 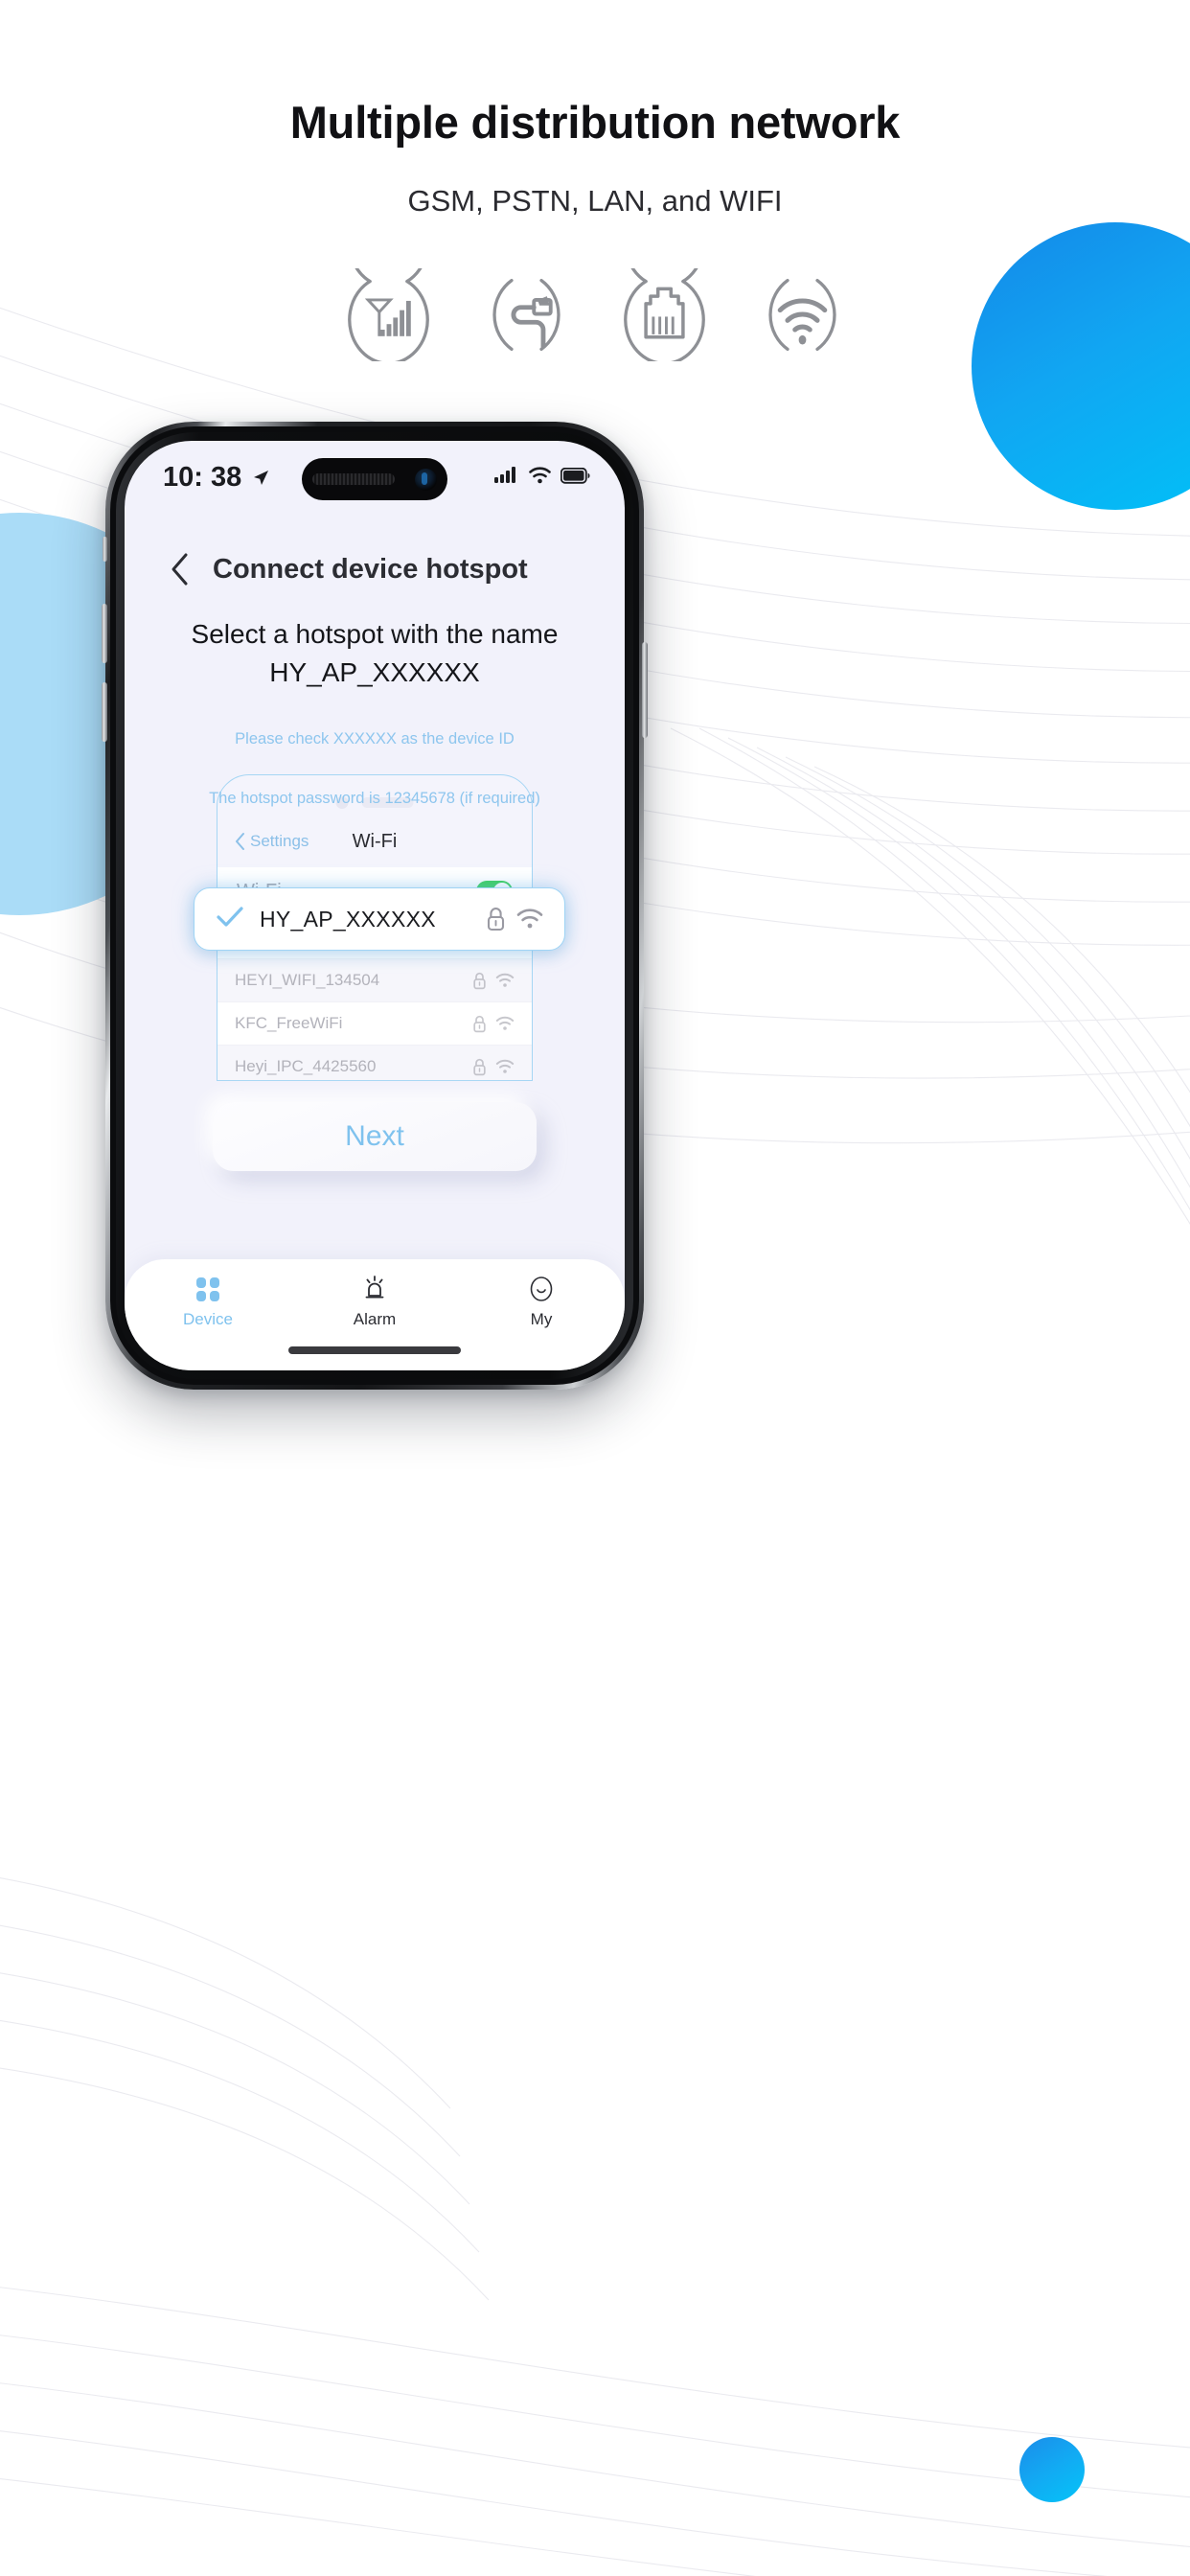 I want to click on battery-full-icon, so click(x=575, y=475).